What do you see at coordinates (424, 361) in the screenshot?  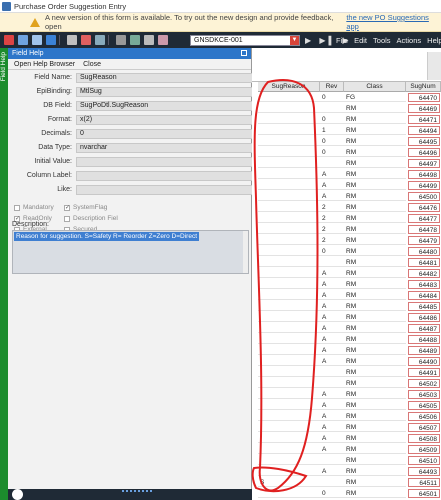 I see `cell-sugnum: 64490` at bounding box center [424, 361].